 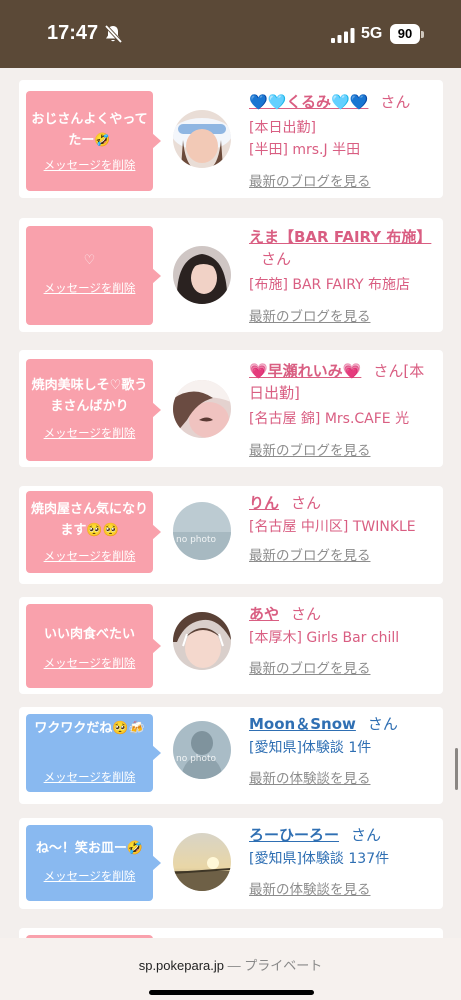 What do you see at coordinates (89, 130) in the screenshot?
I see `message-text: おじさんよくやってたー🤣` at bounding box center [89, 130].